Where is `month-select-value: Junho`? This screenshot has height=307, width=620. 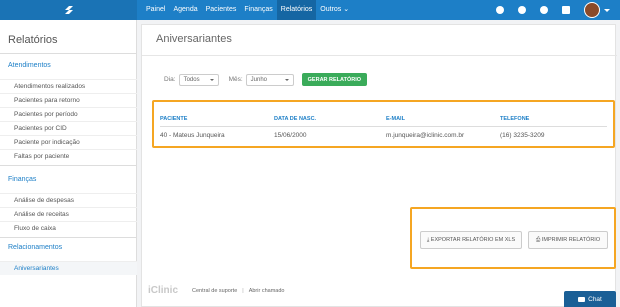 month-select-value: Junho is located at coordinates (259, 79).